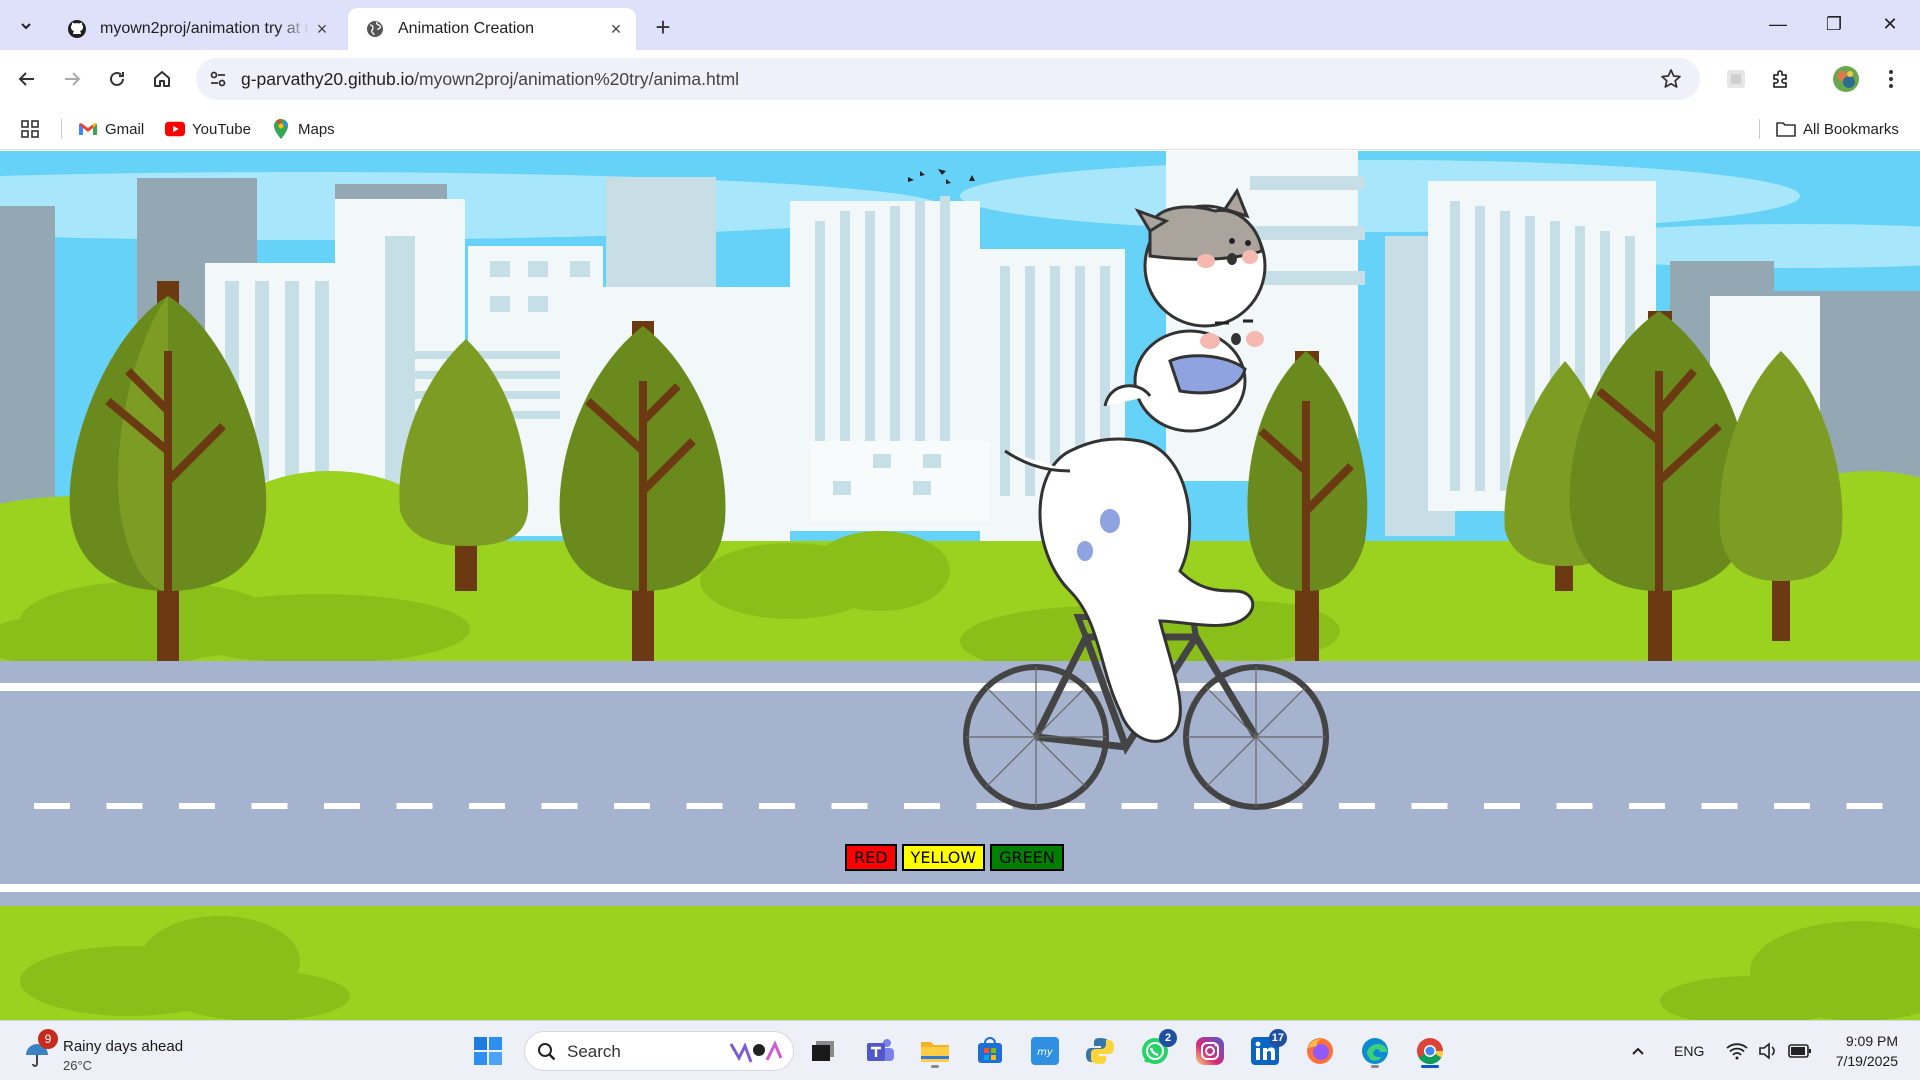  I want to click on language-indicator: ENG, so click(1689, 1051).